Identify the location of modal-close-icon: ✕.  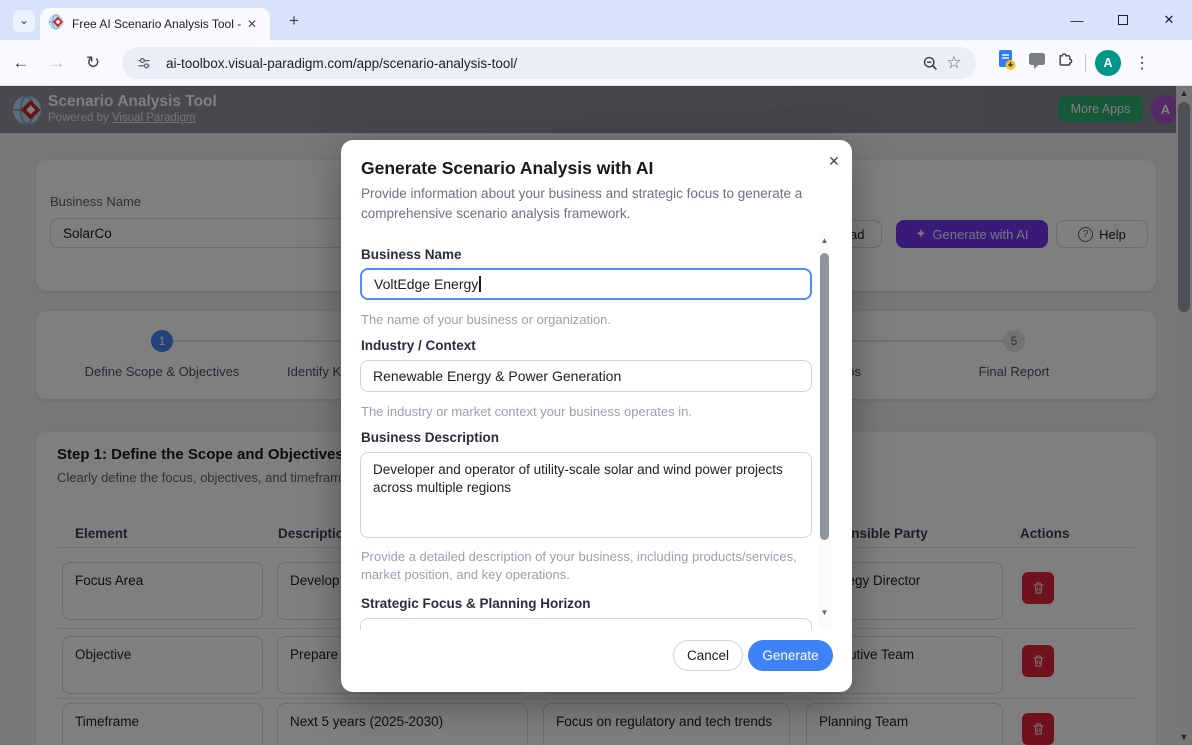
(834, 161).